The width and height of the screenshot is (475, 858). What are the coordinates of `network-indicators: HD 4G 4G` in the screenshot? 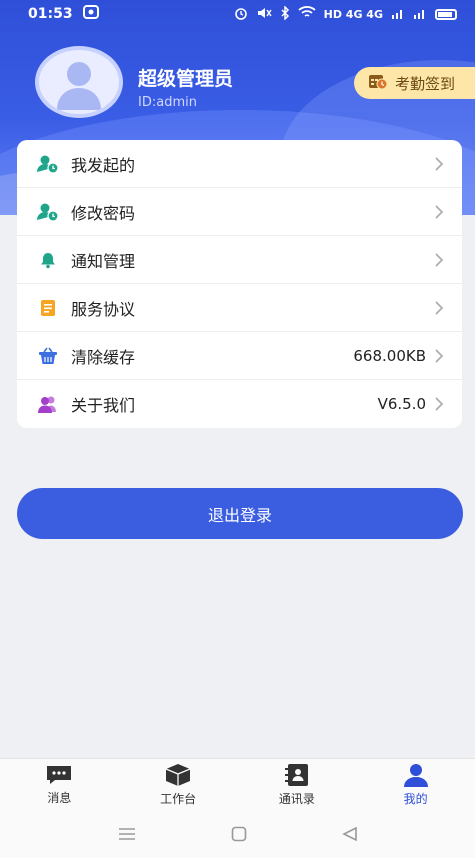 It's located at (353, 14).